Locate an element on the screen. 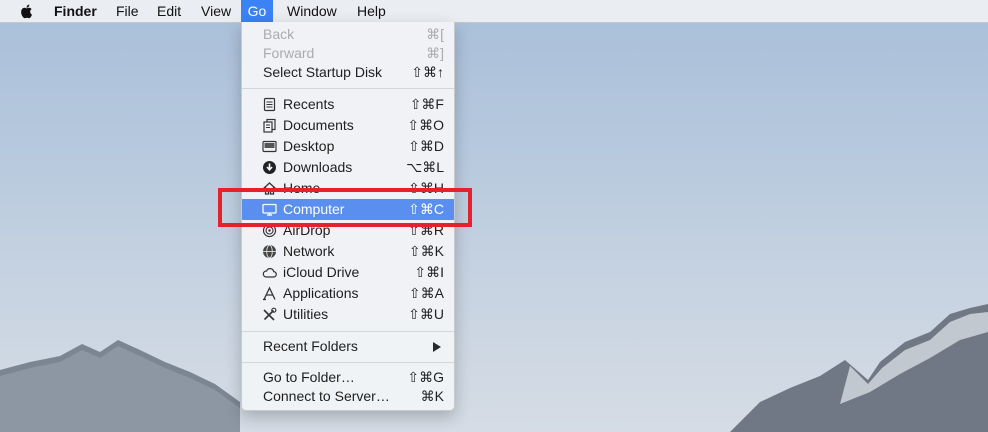 This screenshot has width=988, height=432. menu-item-downloads: Downloads ⌥⌘L is located at coordinates (348, 167).